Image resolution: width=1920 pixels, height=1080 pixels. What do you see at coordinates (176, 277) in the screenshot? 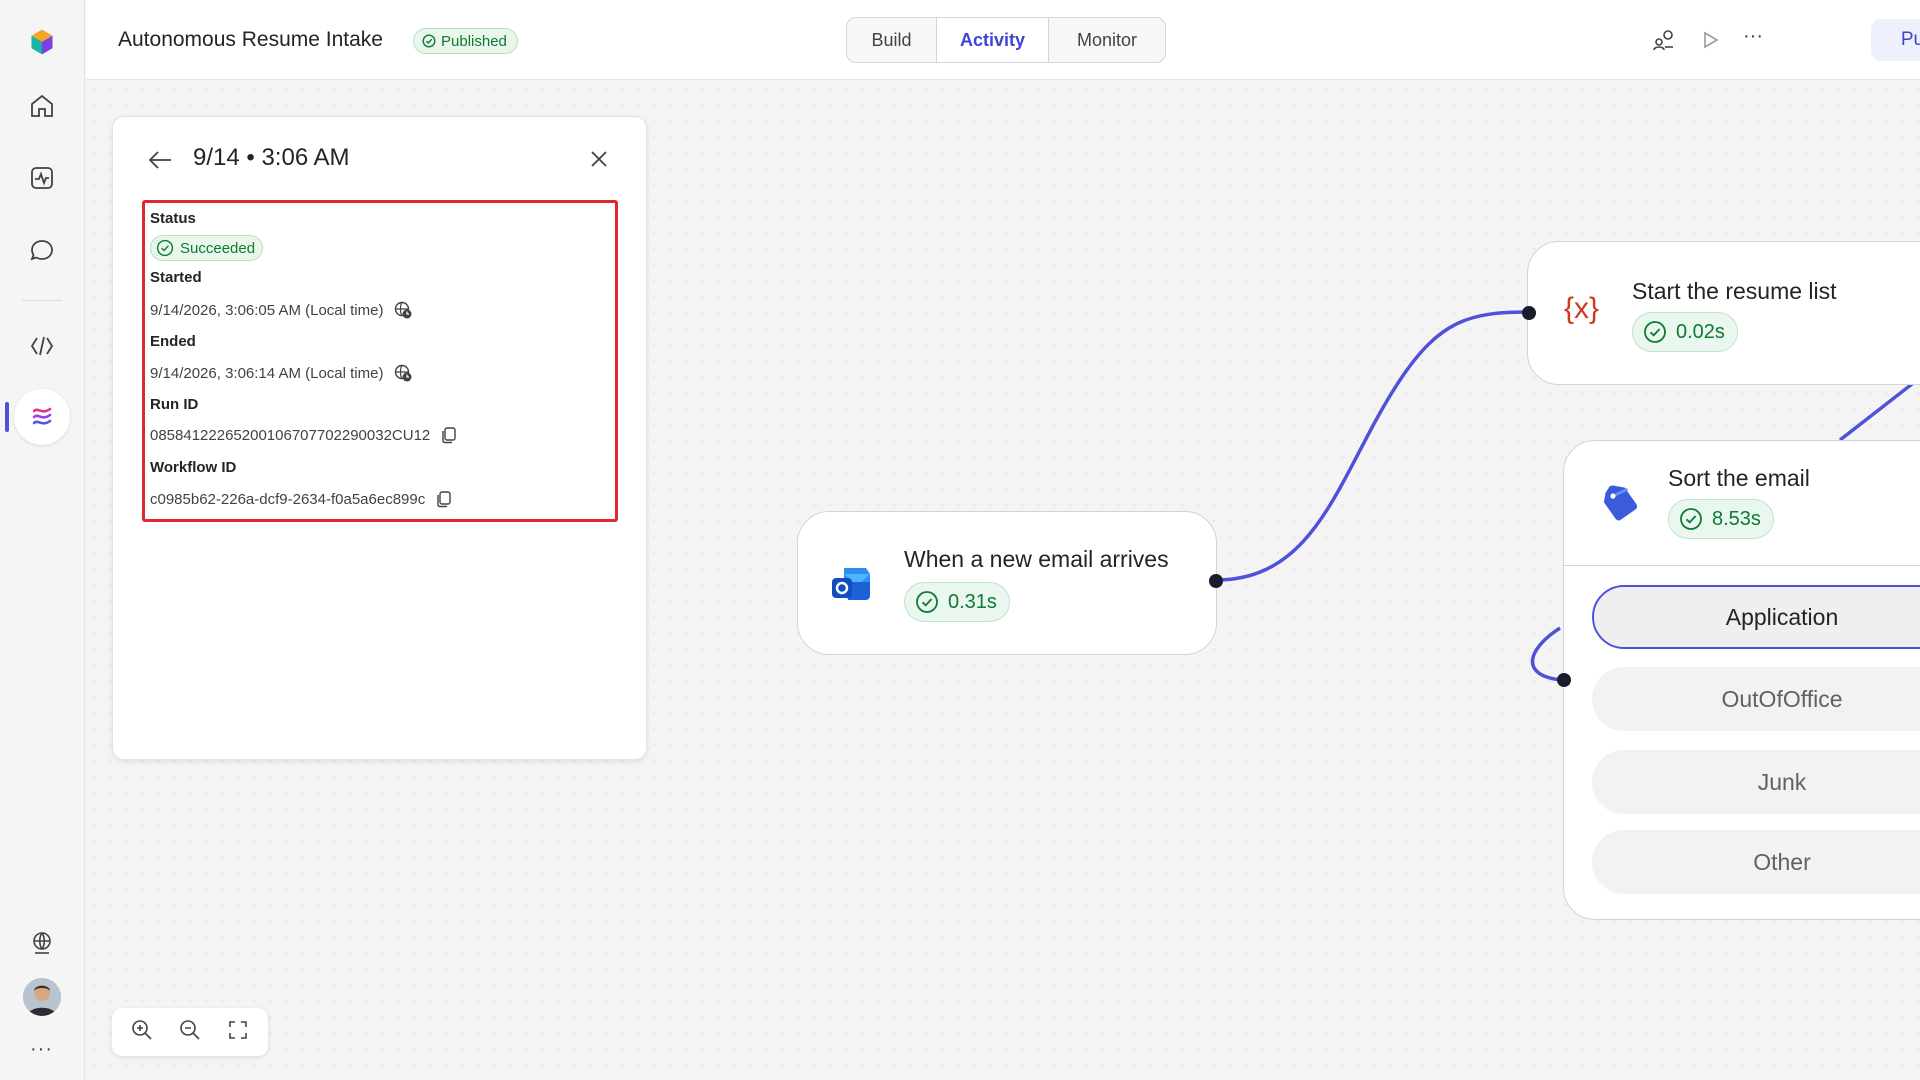
I see `started-label: Started` at bounding box center [176, 277].